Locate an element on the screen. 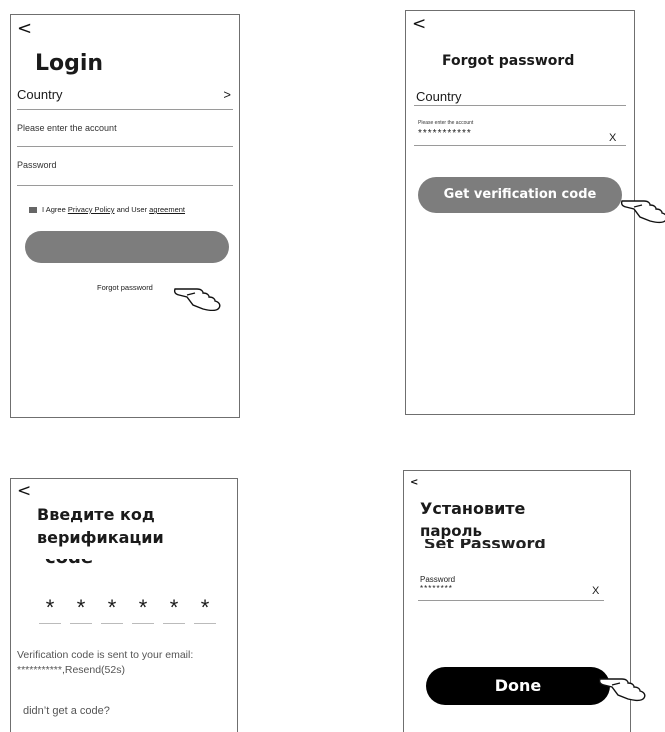 This screenshot has width=665, height=732. page-title-line-2: верификации is located at coordinates (100, 537).